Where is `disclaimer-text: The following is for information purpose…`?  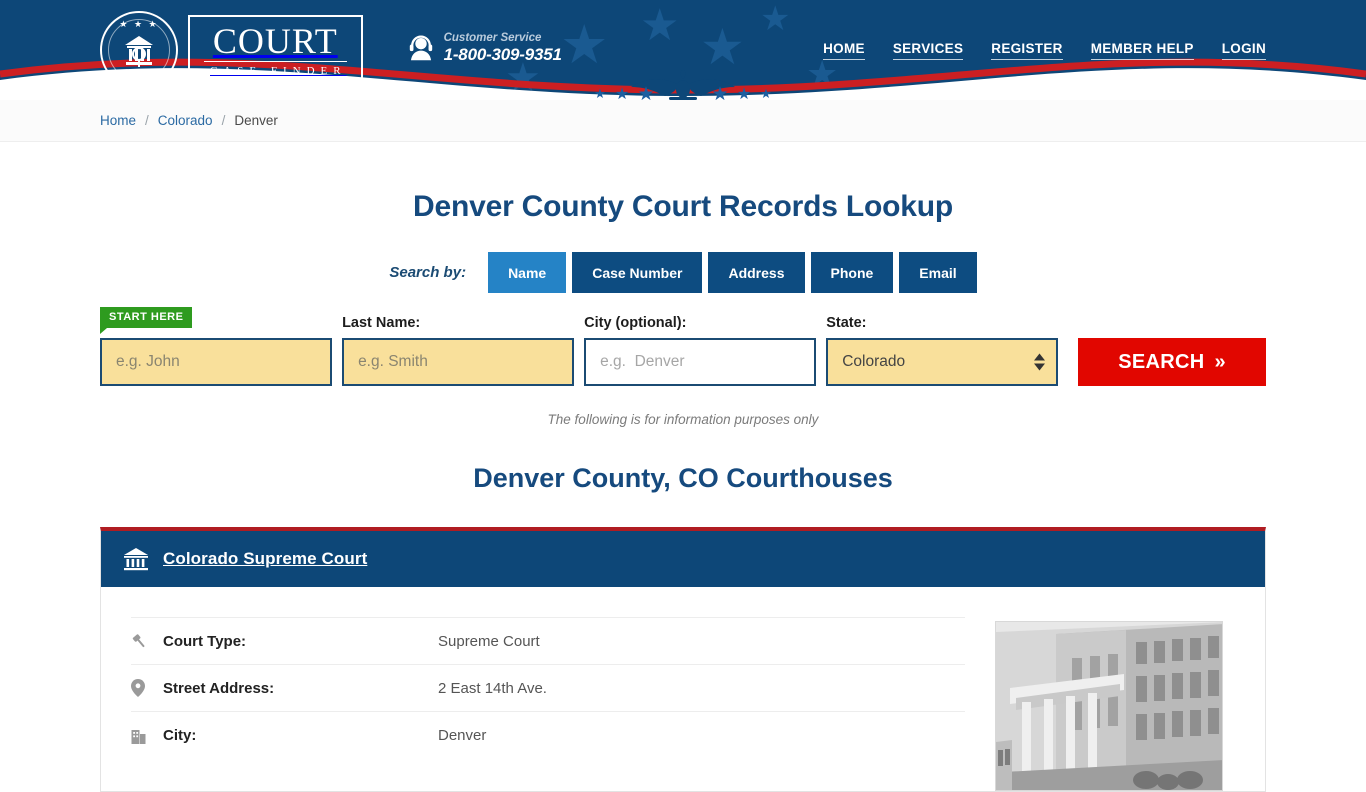
disclaimer-text: The following is for information purpose… is located at coordinates (683, 419).